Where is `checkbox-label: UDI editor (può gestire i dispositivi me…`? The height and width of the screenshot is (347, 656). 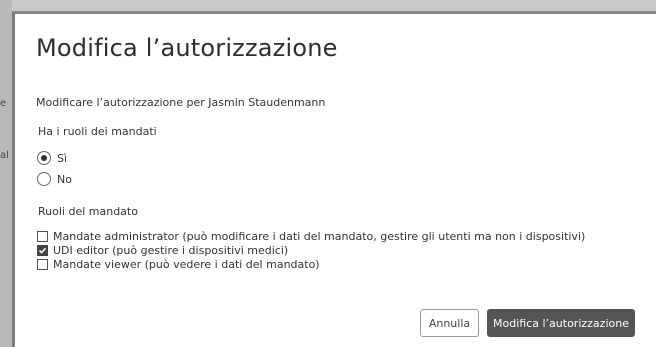
checkbox-label: UDI editor (può gestire i dispositivi me… is located at coordinates (171, 250).